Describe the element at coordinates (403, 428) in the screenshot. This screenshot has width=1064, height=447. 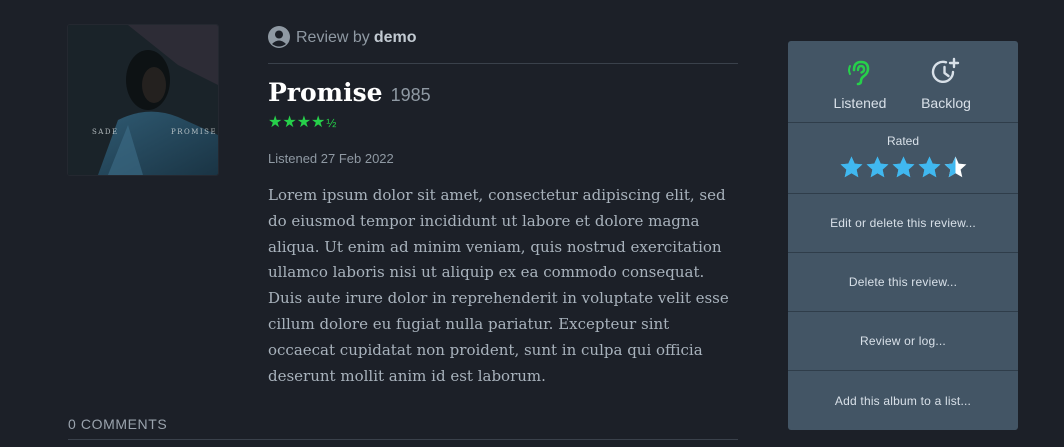
I see `comments-header: 0 COMMENTS` at that location.